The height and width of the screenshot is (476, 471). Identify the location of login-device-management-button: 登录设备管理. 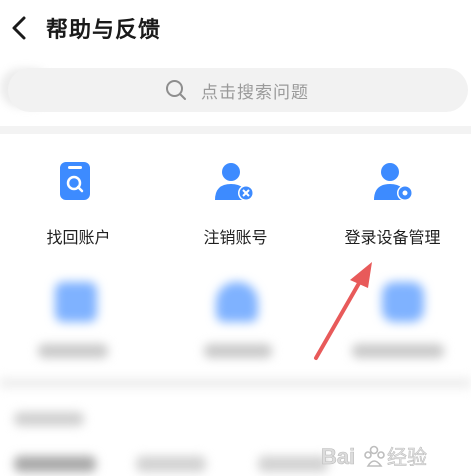
(392, 205).